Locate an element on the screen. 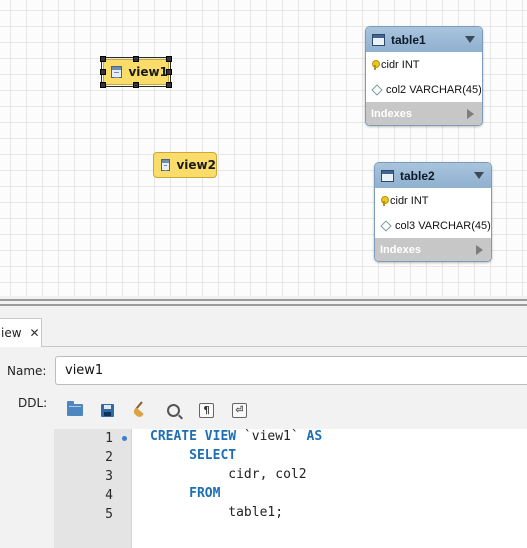  invisible-chars-icon: ¶ is located at coordinates (206, 410).